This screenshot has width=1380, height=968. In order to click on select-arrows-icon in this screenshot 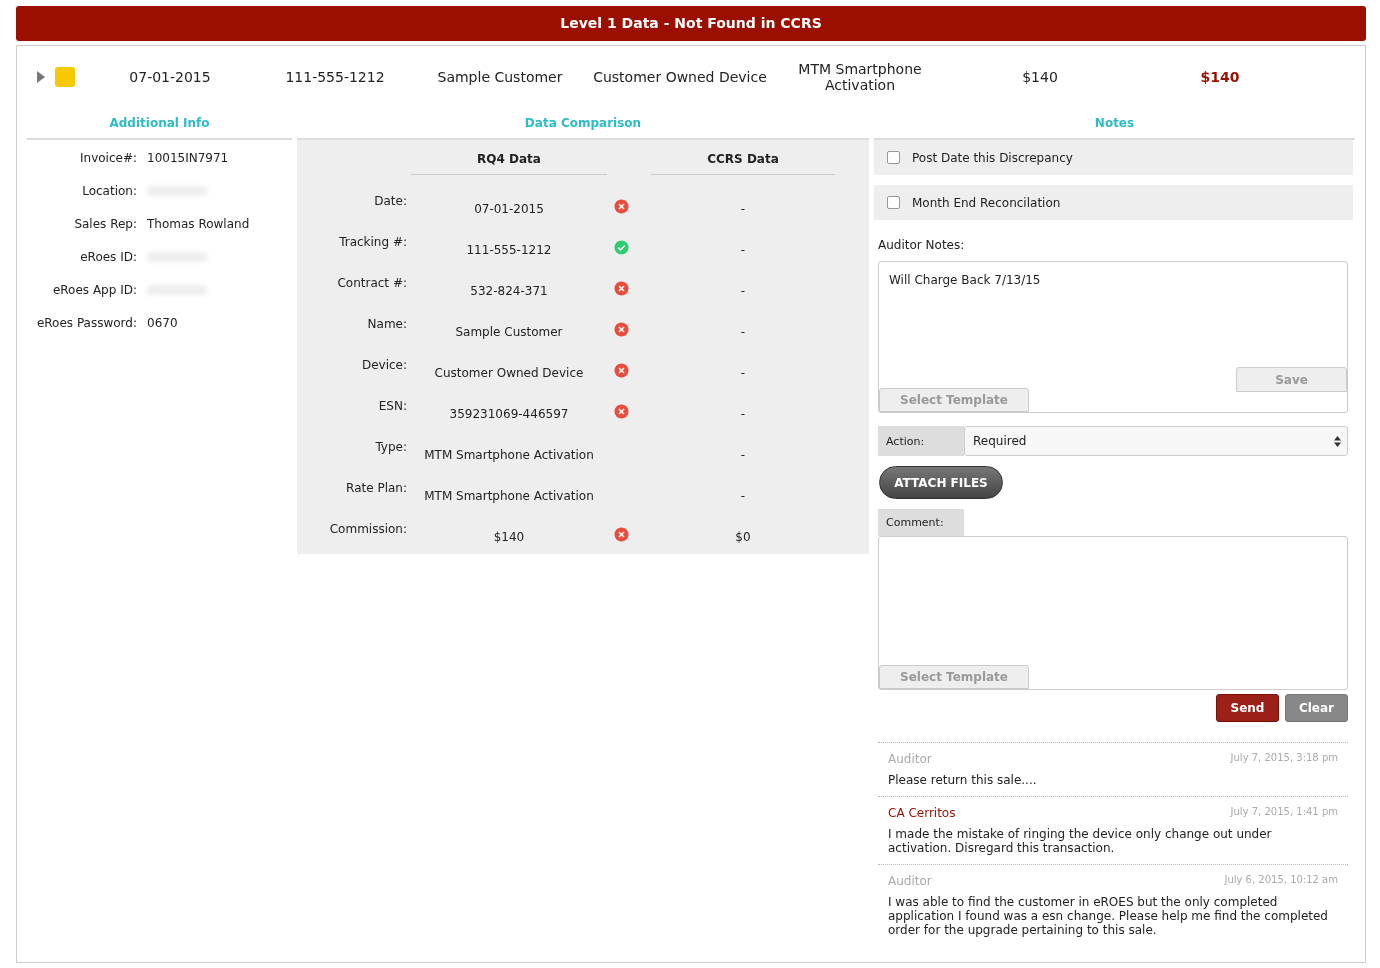, I will do `click(1337, 441)`.